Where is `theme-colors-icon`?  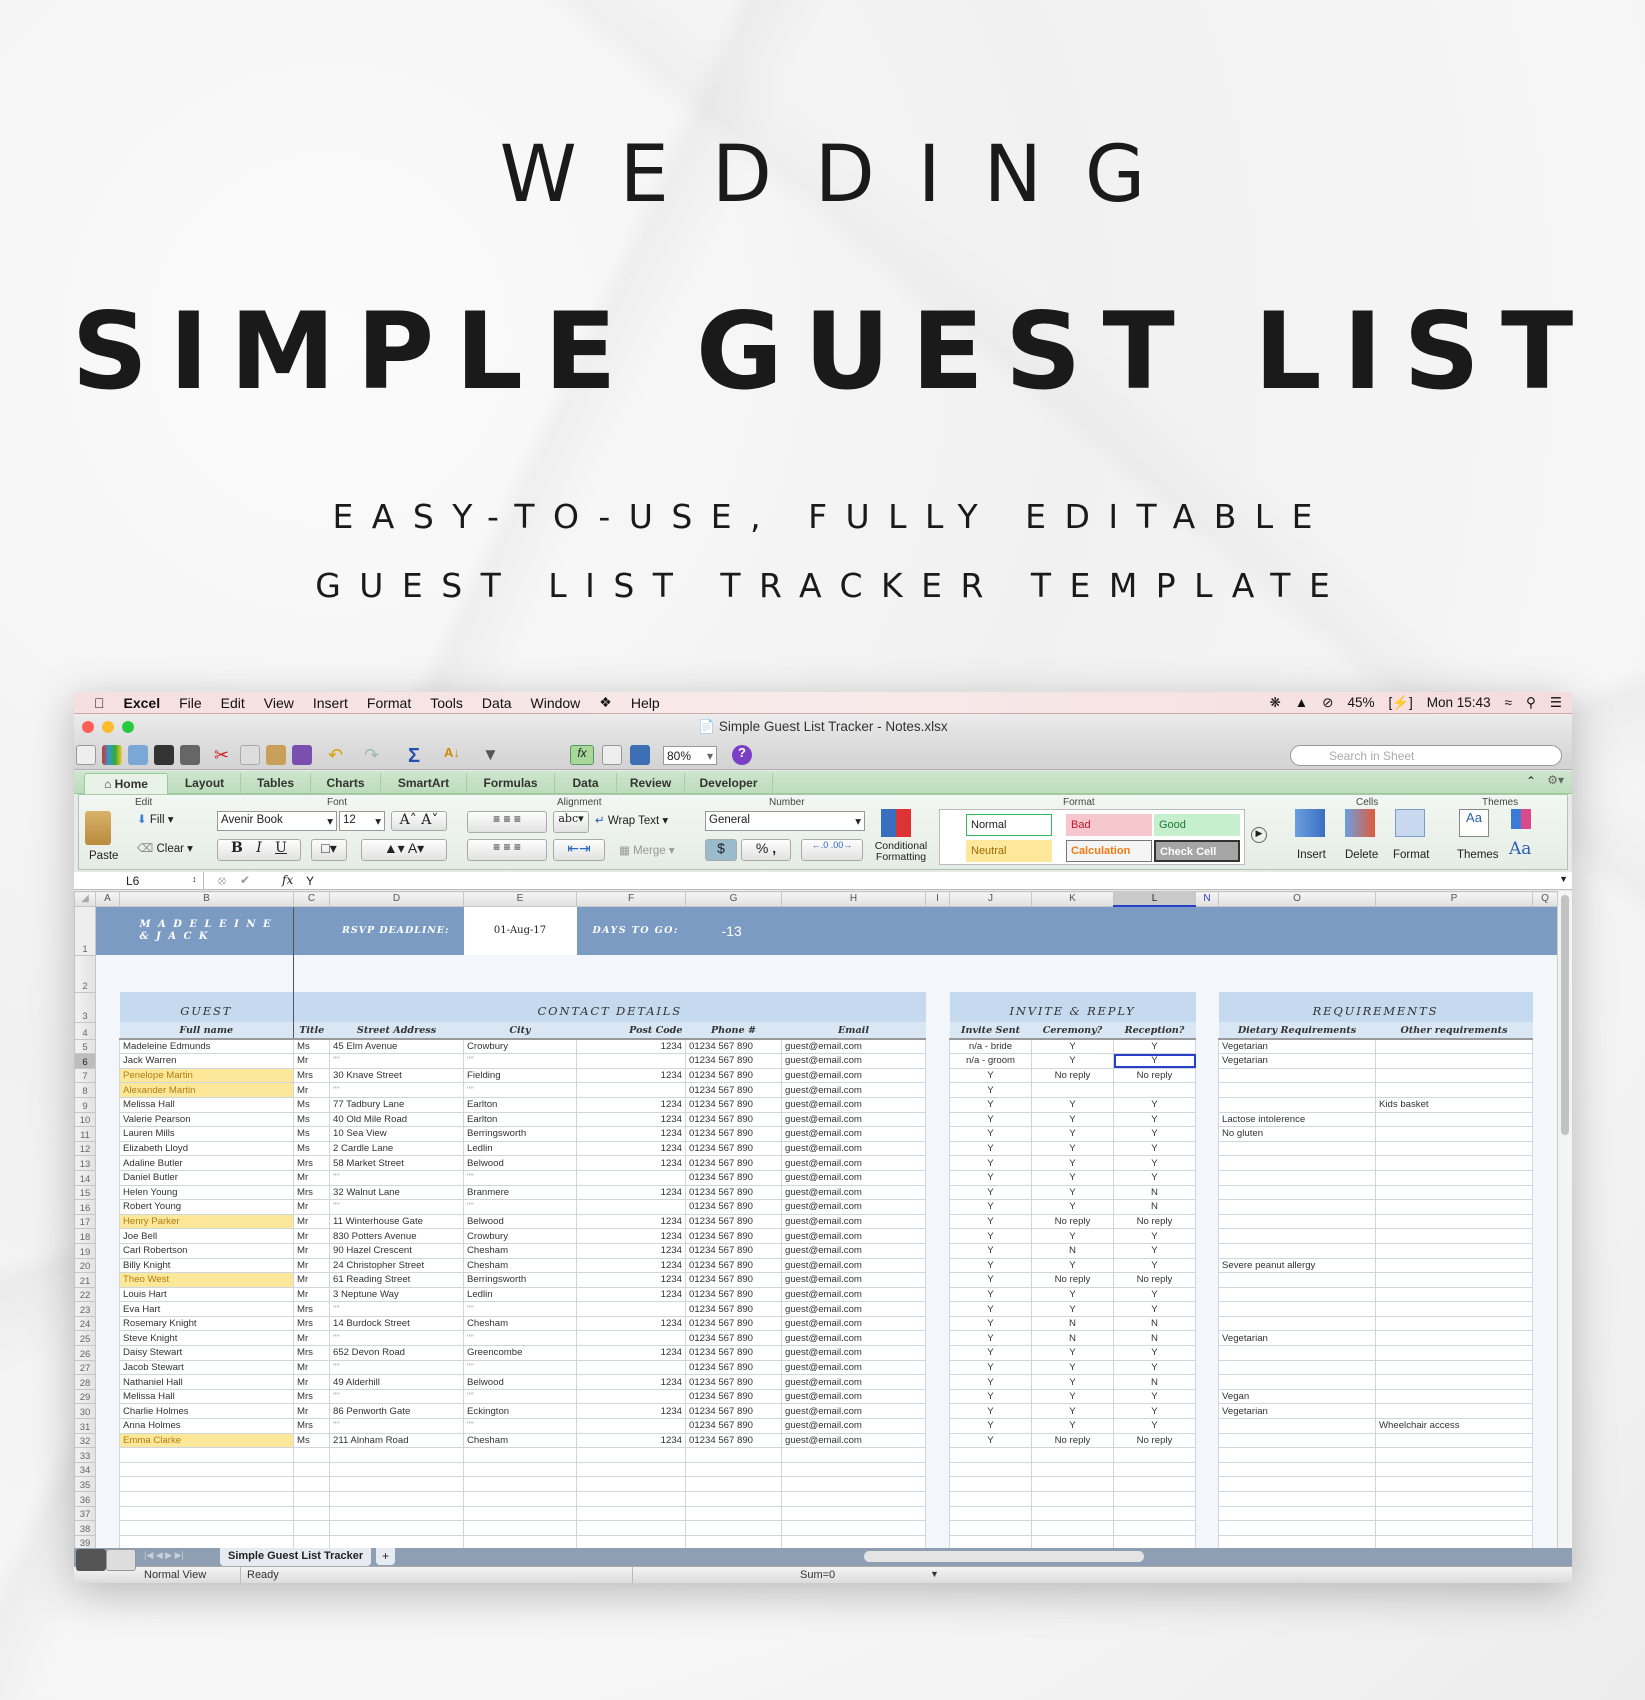
theme-colors-icon is located at coordinates (1521, 819).